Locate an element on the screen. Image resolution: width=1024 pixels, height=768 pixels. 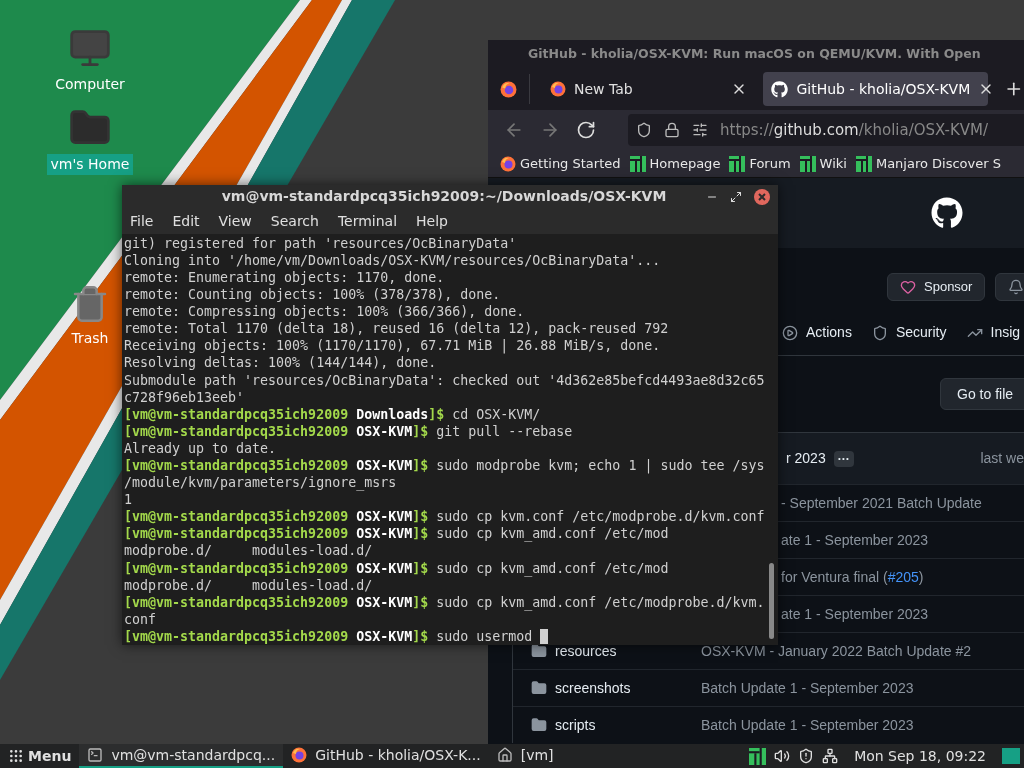
update-icon is located at coordinates (758, 756).